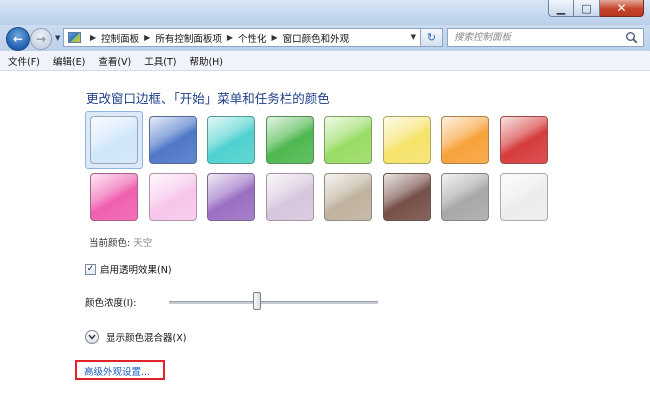  I want to click on current-color-value: 天空, so click(143, 243).